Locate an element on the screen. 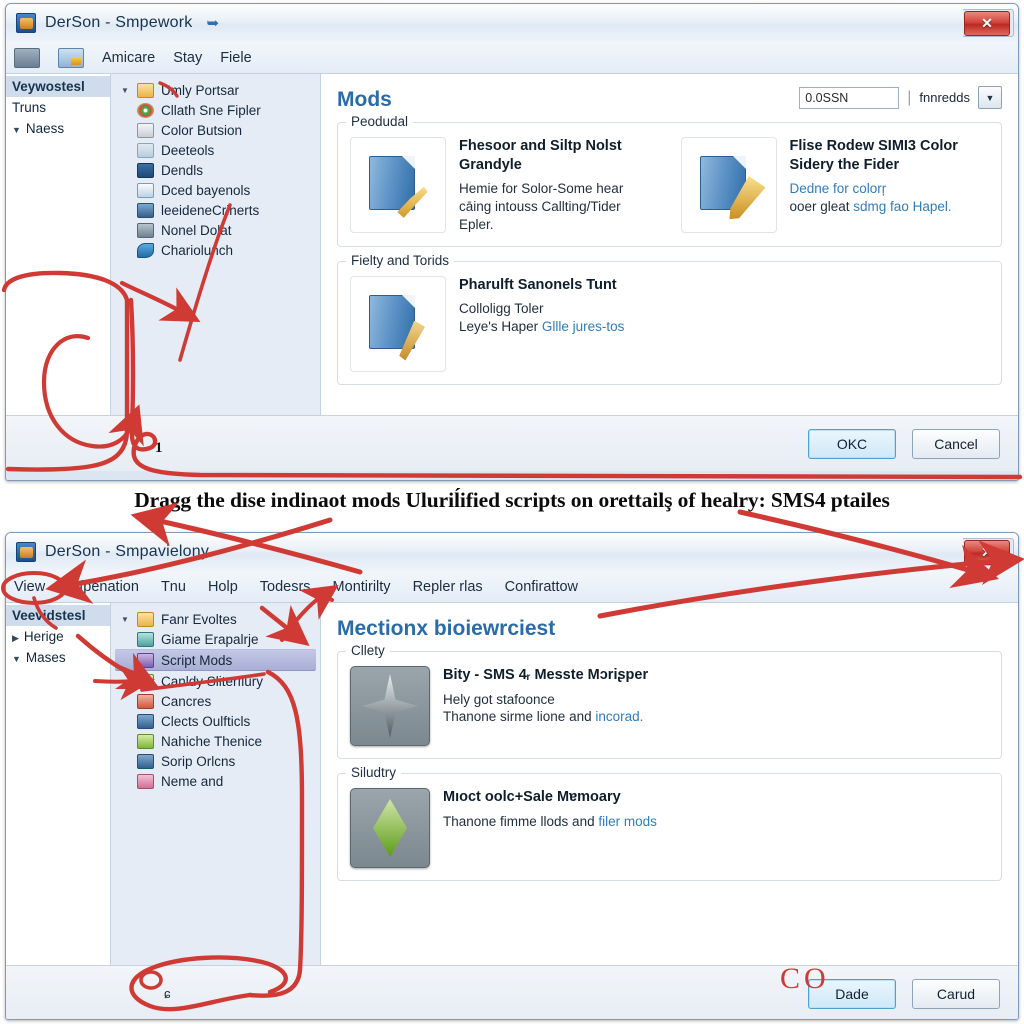  item-description-line: Thanone fimme llods and filer mods is located at coordinates (551, 822).